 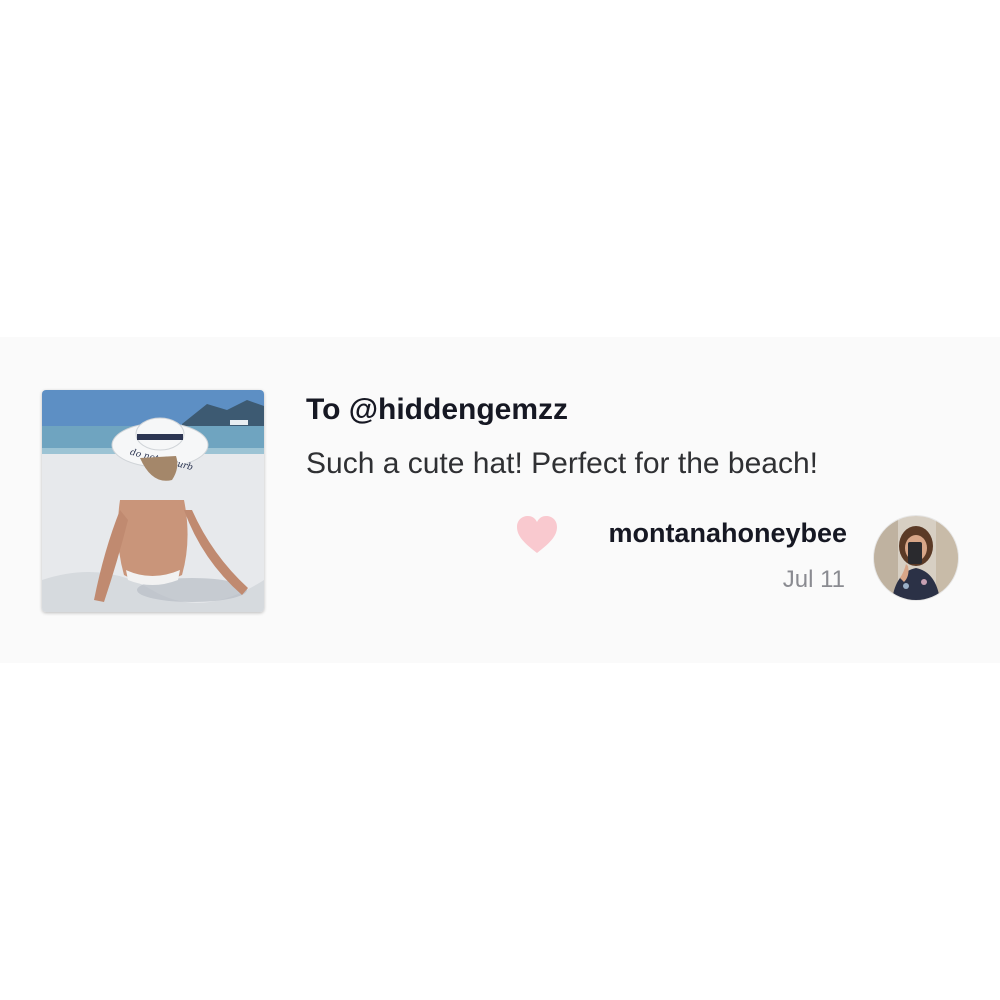 I want to click on video-thumbnail: do not disturb, so click(x=153, y=501).